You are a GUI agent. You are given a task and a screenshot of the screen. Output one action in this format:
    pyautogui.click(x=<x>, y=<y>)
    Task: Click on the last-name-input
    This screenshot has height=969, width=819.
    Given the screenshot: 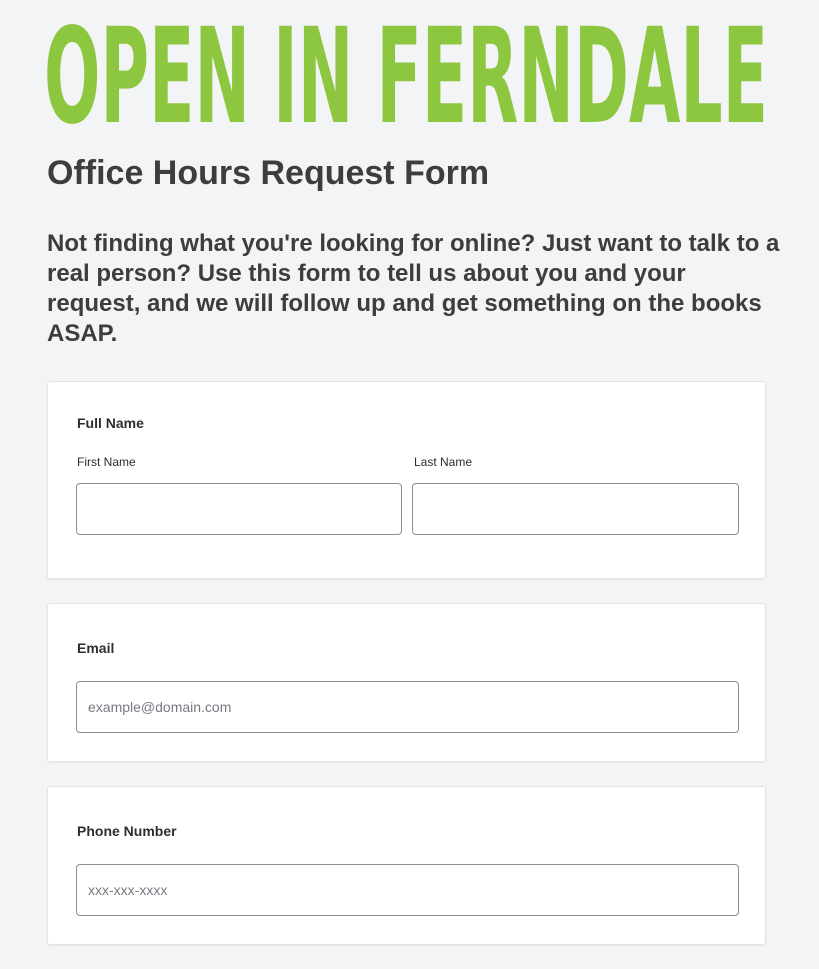 What is the action you would take?
    pyautogui.click(x=575, y=509)
    